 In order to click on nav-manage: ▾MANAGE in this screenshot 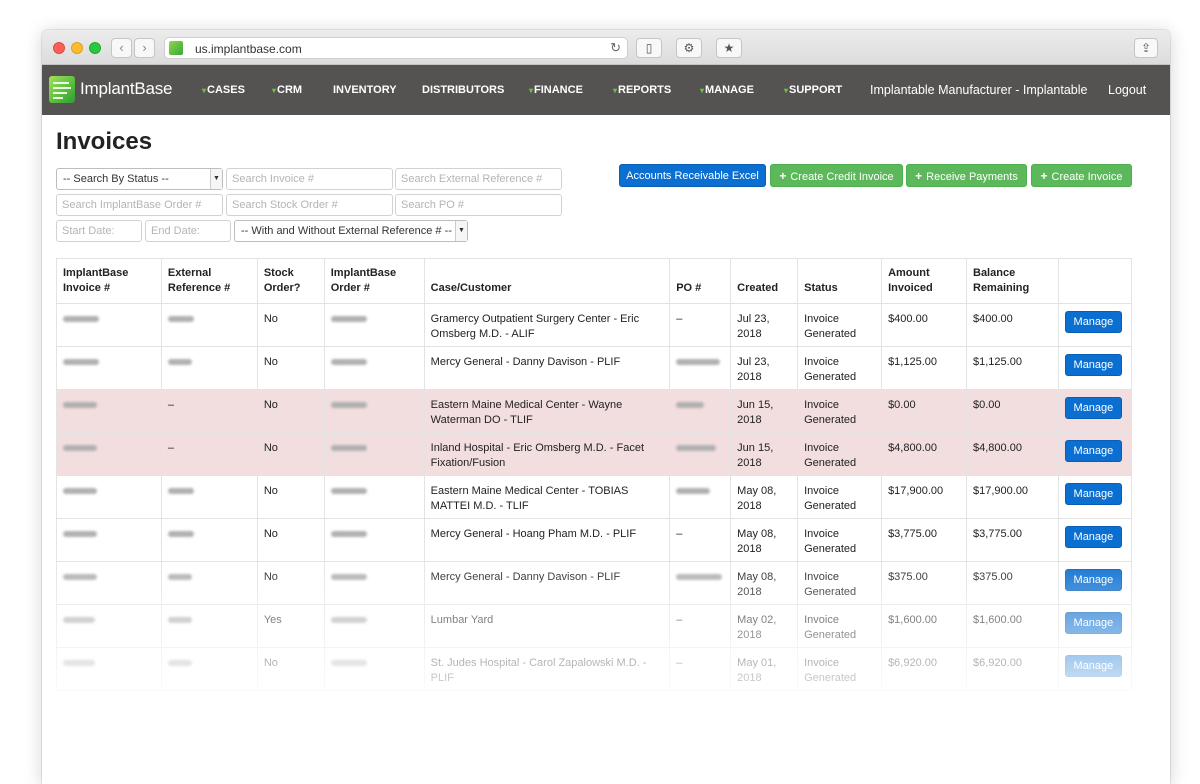, I will do `click(727, 90)`.